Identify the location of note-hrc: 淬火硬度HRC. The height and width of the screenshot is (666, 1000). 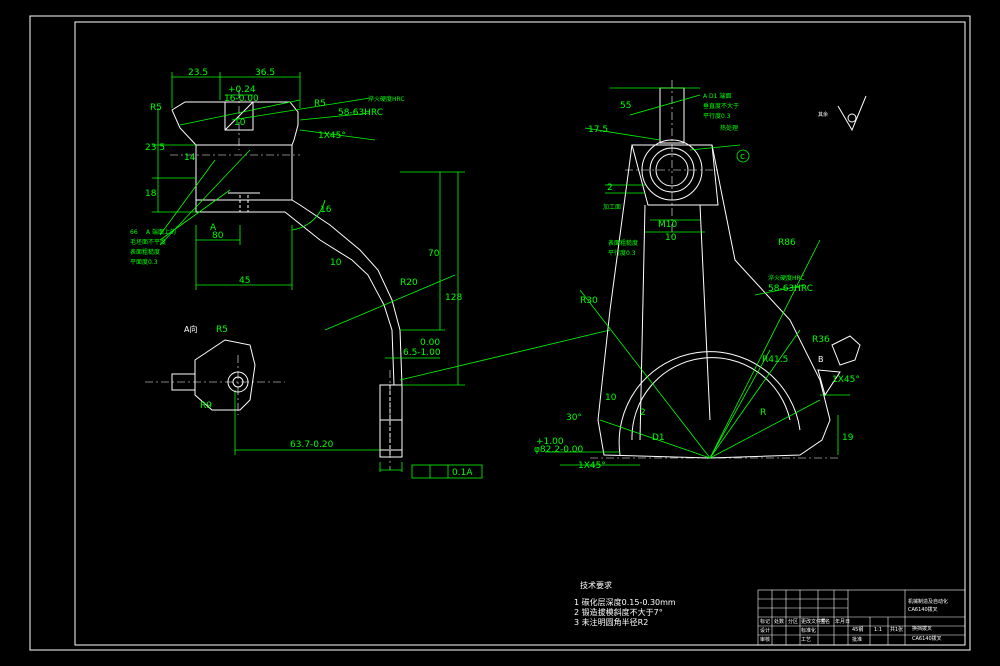
(386, 99).